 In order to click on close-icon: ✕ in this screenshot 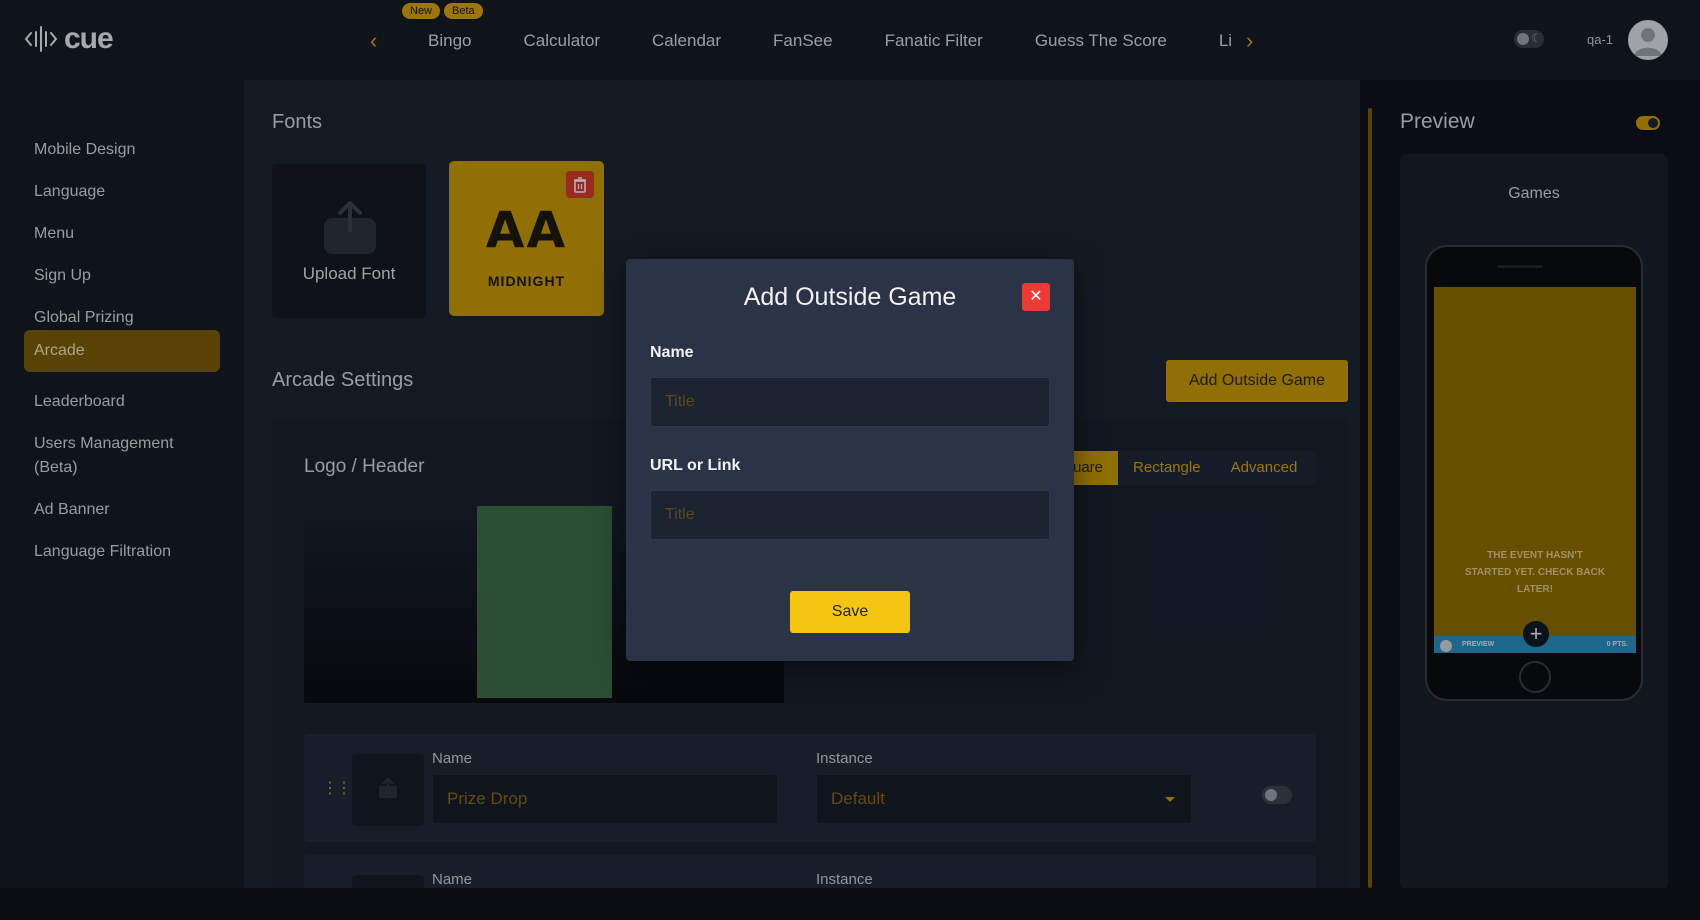, I will do `click(1036, 296)`.